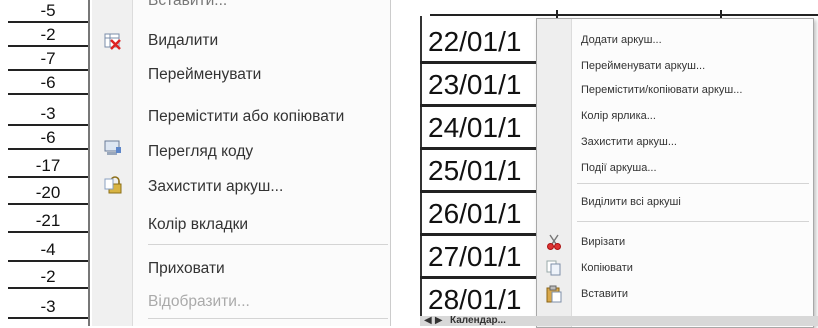  I want to click on delete-sheet-icon, so click(113, 41).